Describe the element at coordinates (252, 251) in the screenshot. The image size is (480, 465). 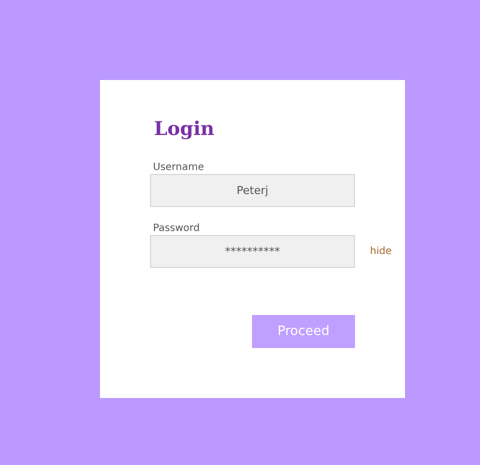
I see `password-field: **********` at that location.